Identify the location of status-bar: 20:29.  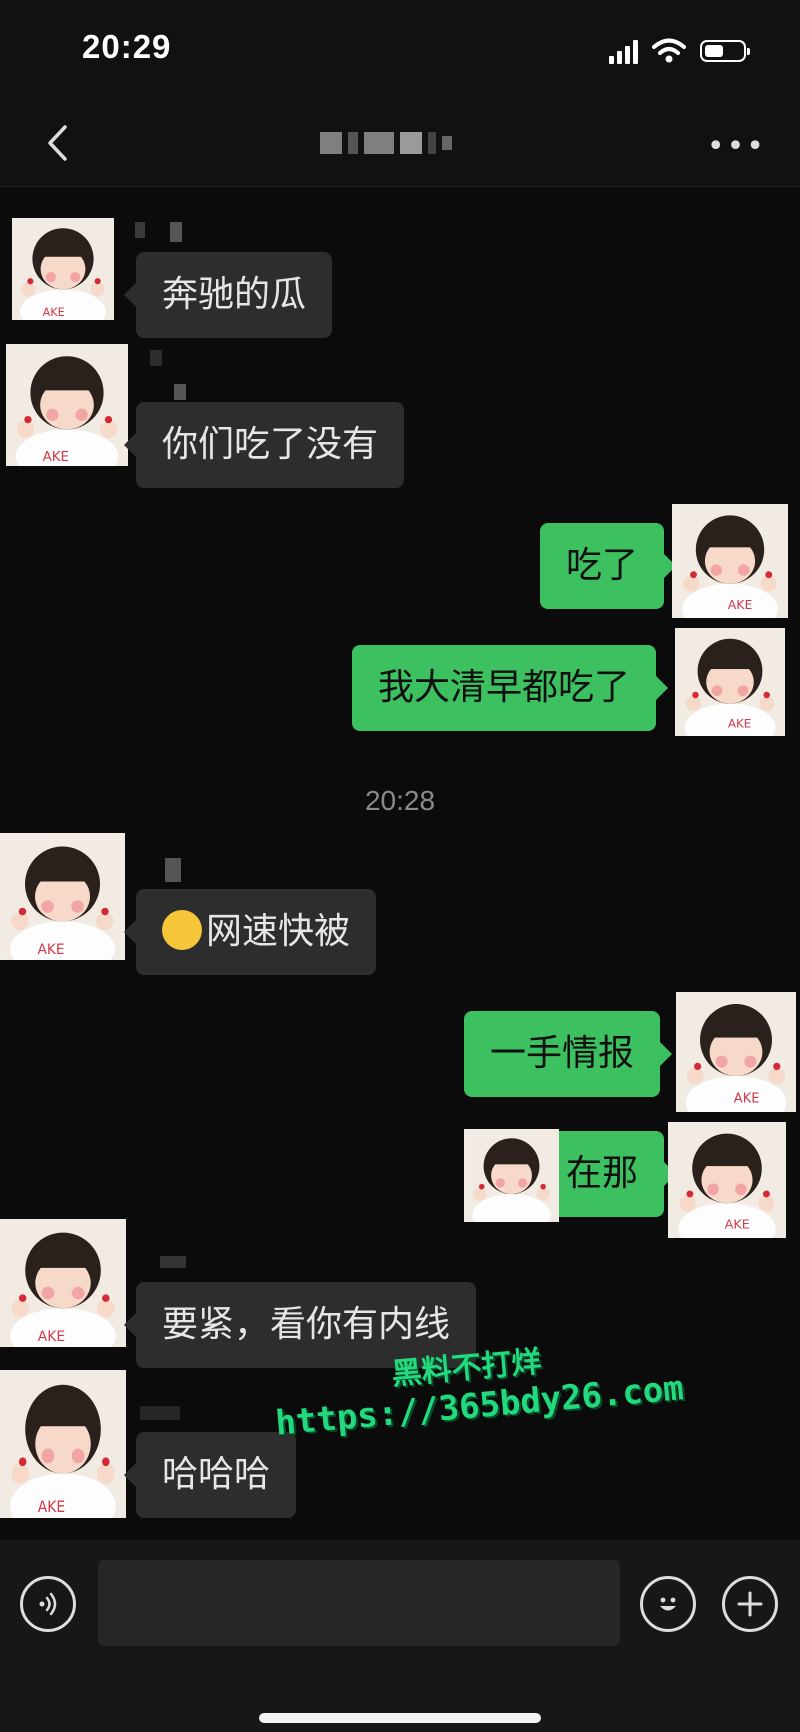
(400, 55).